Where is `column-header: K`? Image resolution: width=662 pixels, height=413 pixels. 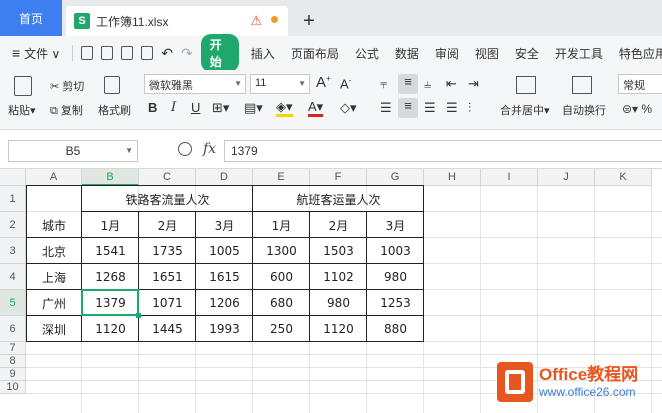 column-header: K is located at coordinates (623, 177).